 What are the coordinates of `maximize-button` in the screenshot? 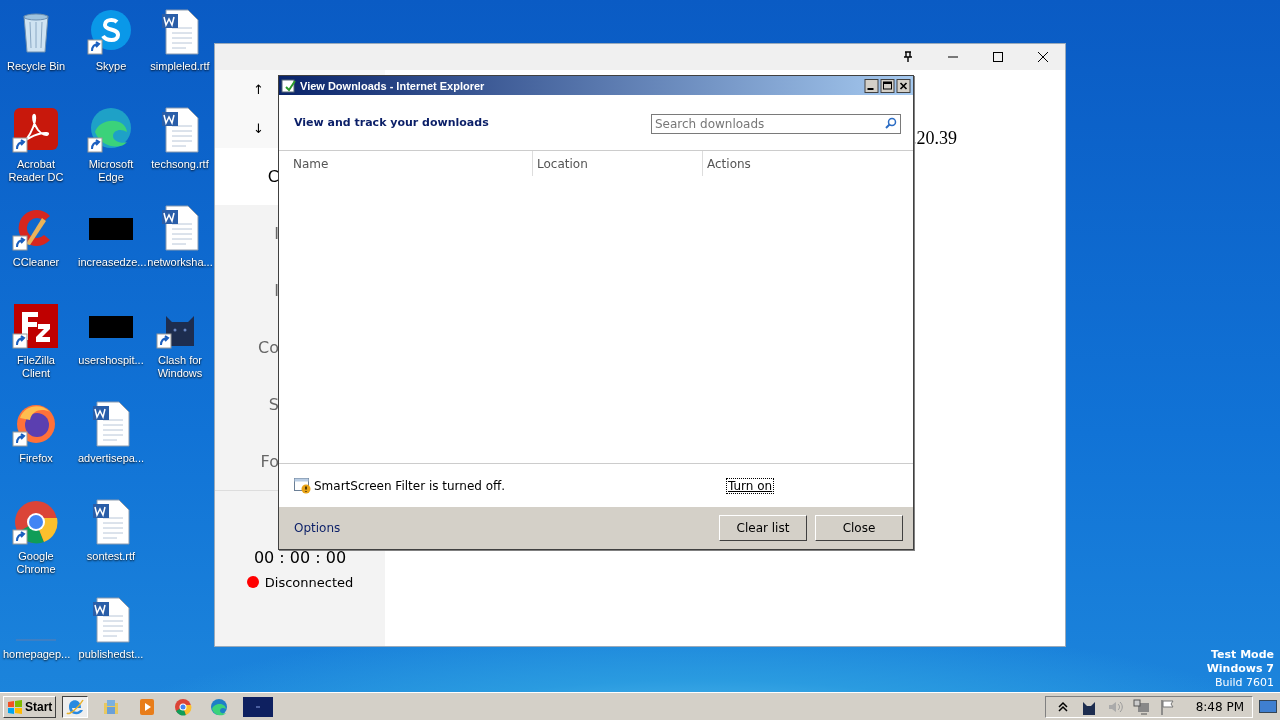 It's located at (887, 85).